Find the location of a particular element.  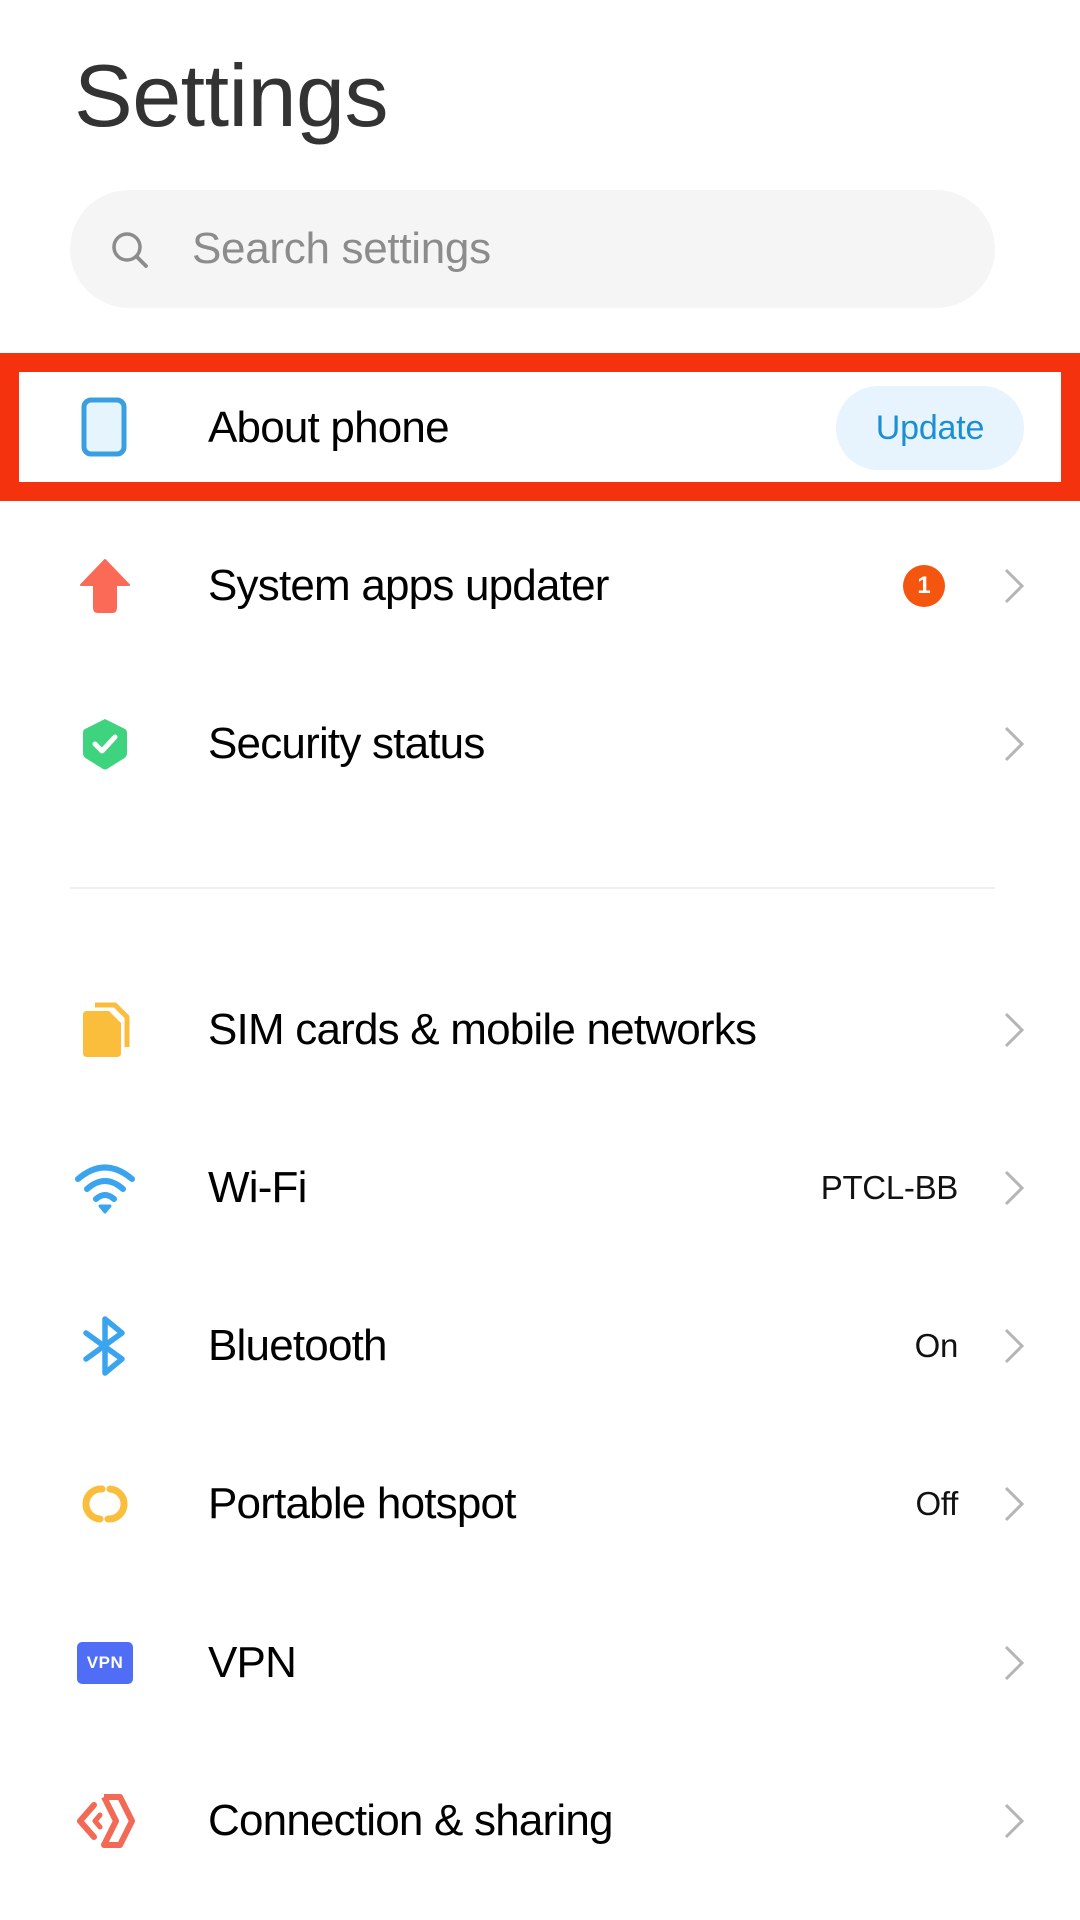

settings-item-label: Wi-Fi is located at coordinates (257, 1187).